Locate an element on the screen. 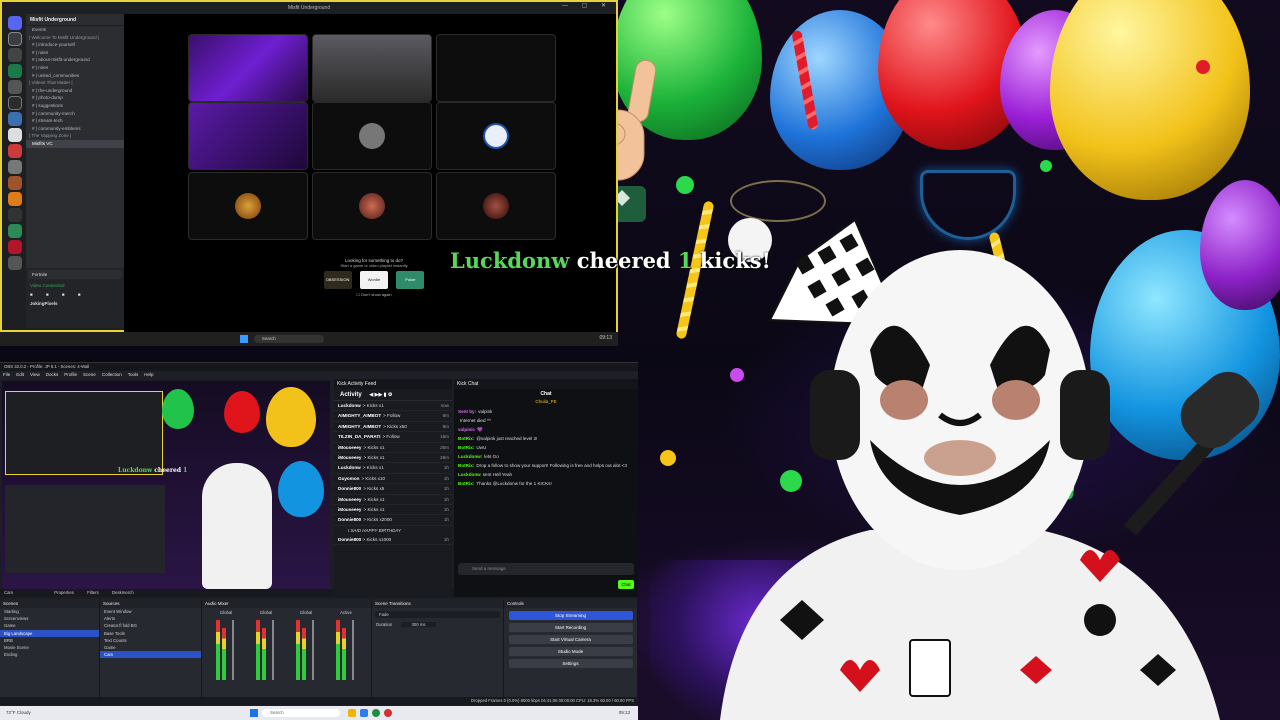 Image resolution: width=1280 pixels, height=720 pixels. source-item: Text Counts is located at coordinates (150, 640).